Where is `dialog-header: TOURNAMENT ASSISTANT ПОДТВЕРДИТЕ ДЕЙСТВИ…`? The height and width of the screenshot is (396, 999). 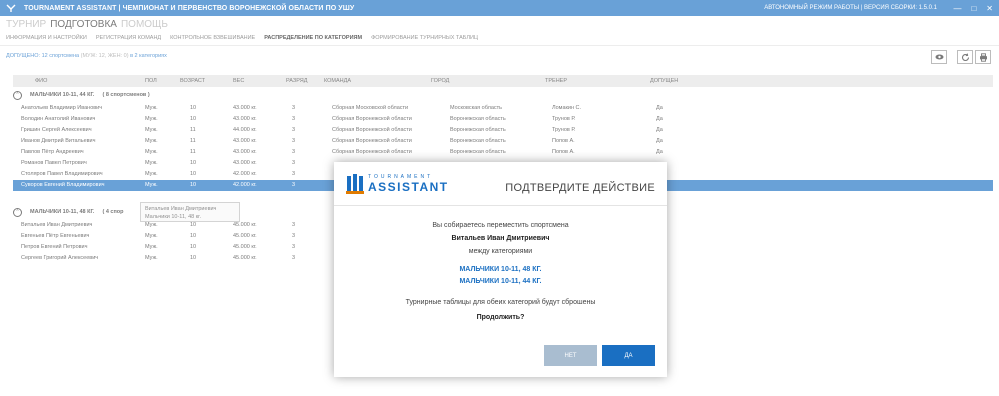 dialog-header: TOURNAMENT ASSISTANT ПОДТВЕРДИТЕ ДЕЙСТВИ… is located at coordinates (500, 184).